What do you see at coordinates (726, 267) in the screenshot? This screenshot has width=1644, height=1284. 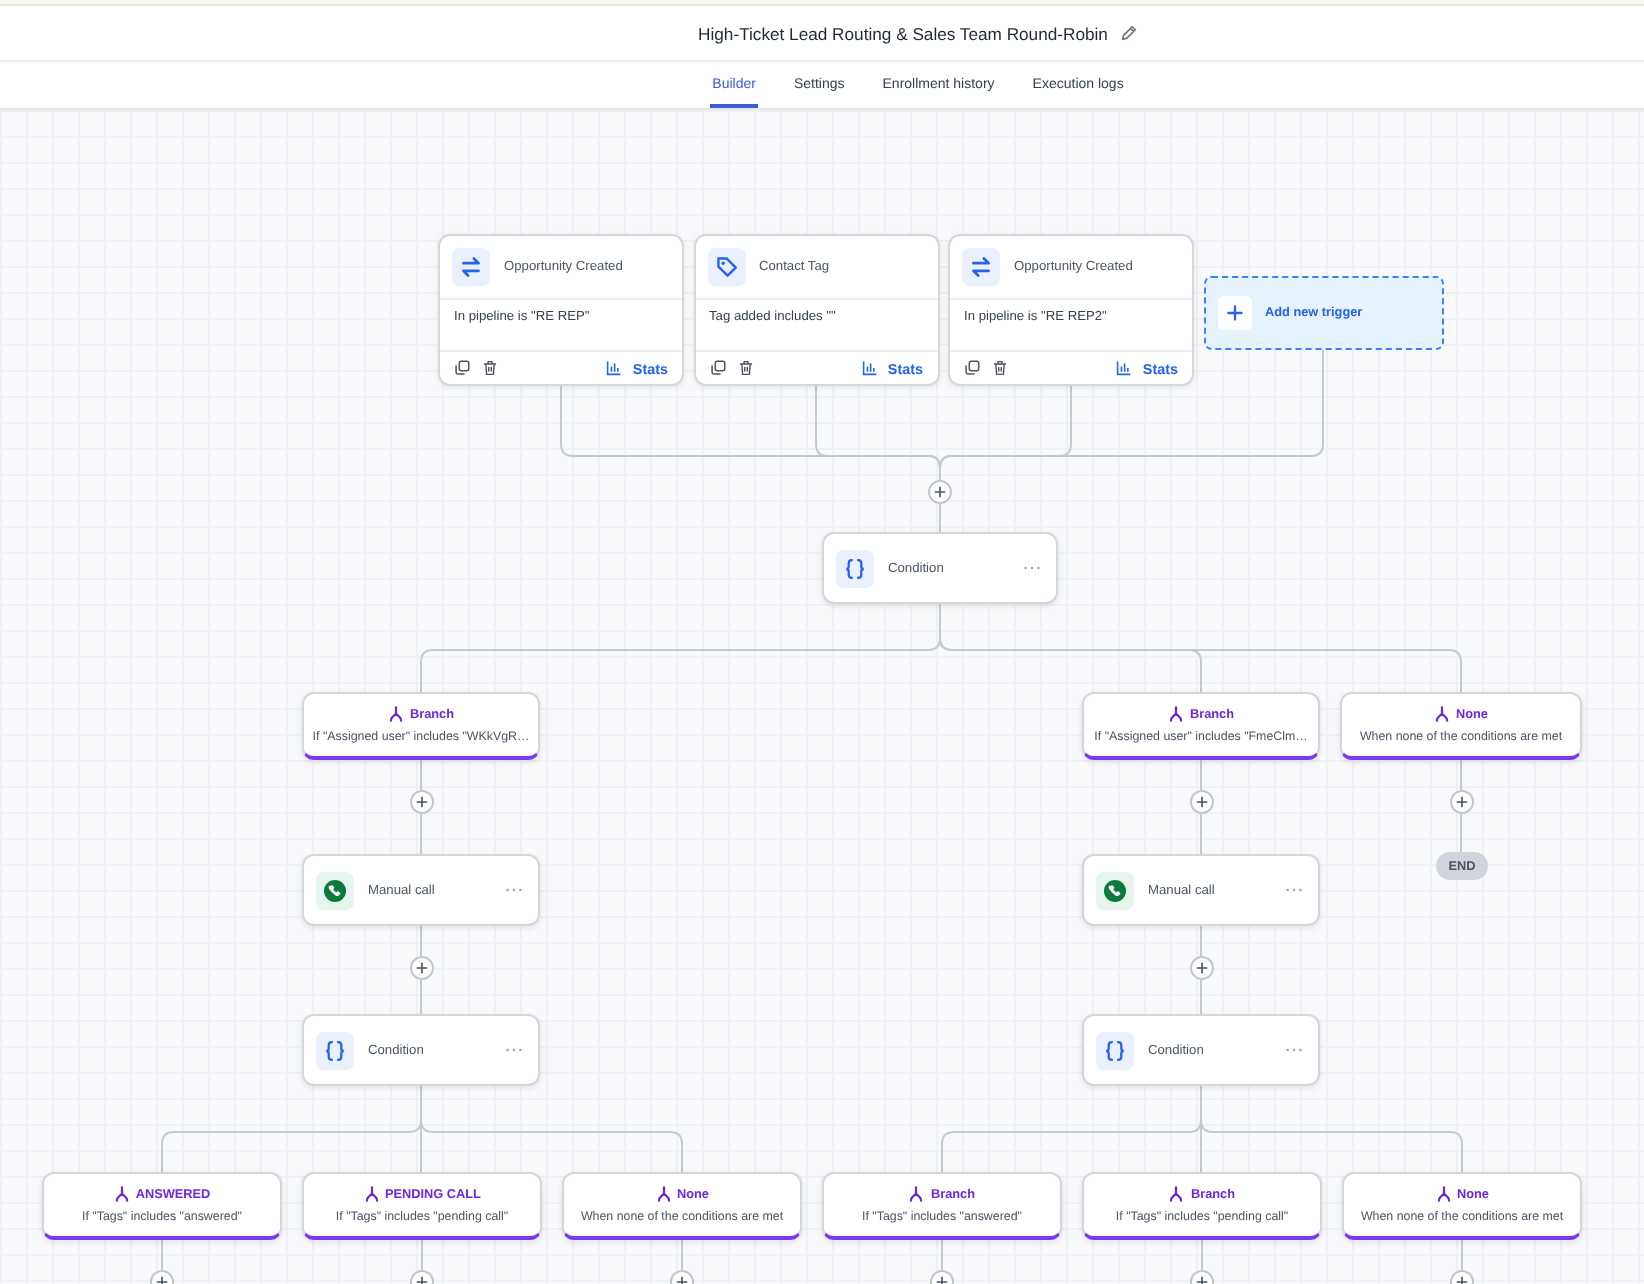 I see `tag-icon` at bounding box center [726, 267].